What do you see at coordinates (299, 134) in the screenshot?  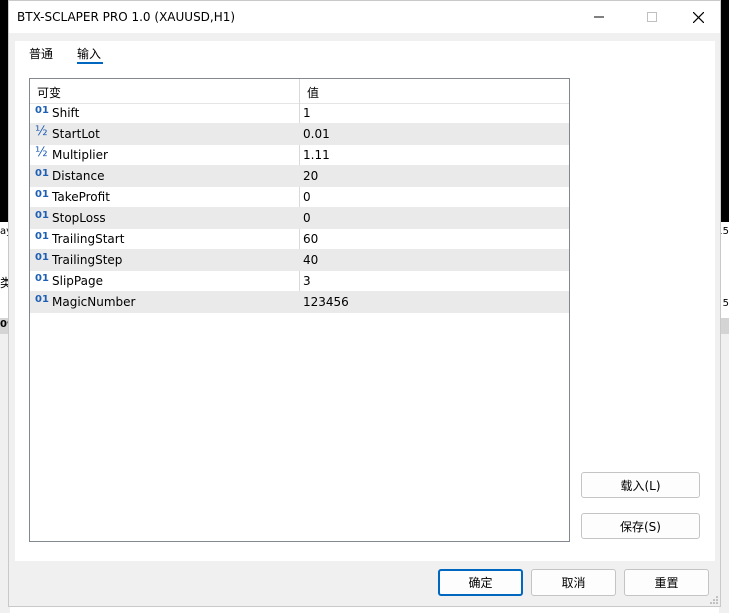 I see `table-row: ½ StartLot 0.01` at bounding box center [299, 134].